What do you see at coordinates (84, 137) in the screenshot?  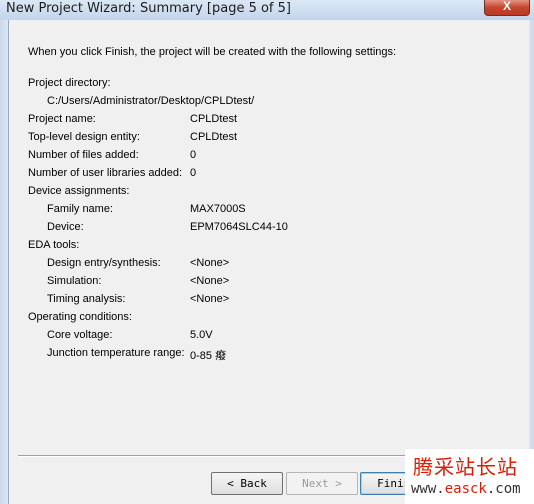 I see `top-level-entity-label: Top-level design entity:` at bounding box center [84, 137].